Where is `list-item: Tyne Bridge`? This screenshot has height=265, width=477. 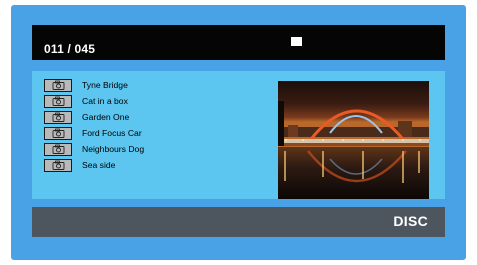 list-item: Tyne Bridge is located at coordinates (94, 85).